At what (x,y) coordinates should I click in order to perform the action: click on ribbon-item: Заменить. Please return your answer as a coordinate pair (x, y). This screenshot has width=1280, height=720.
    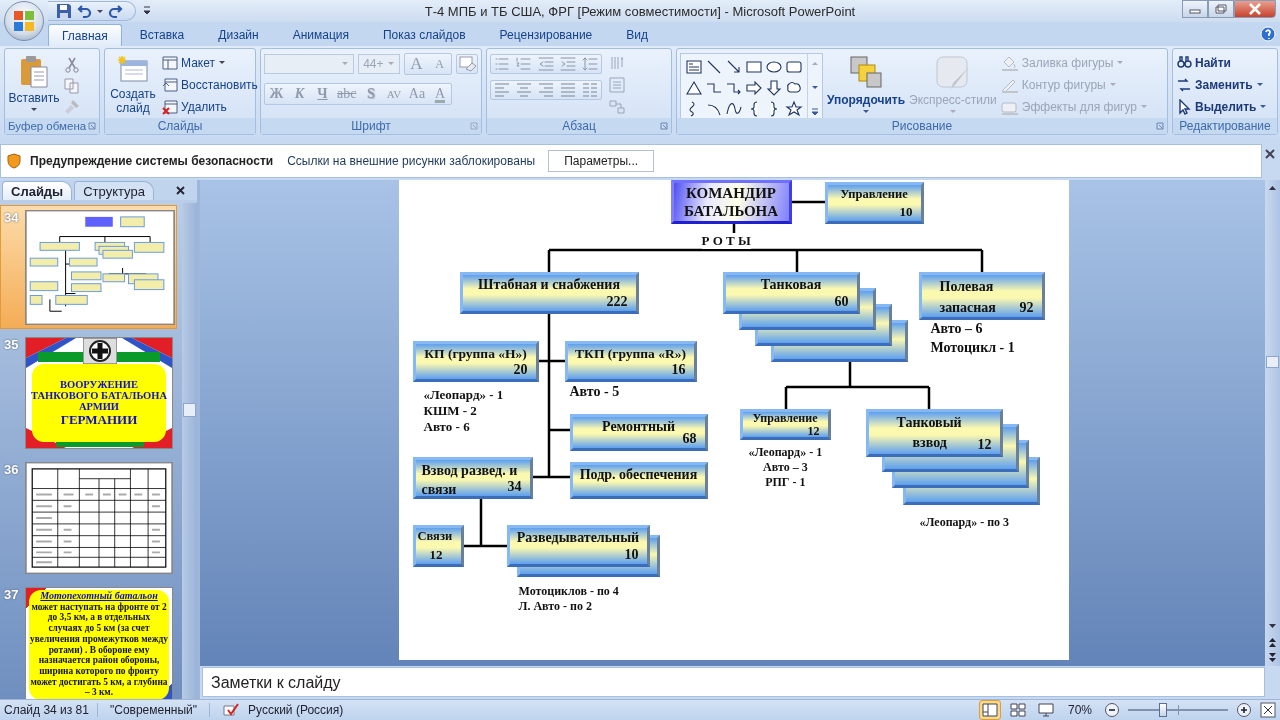
    Looking at the image, I should click on (1222, 85).